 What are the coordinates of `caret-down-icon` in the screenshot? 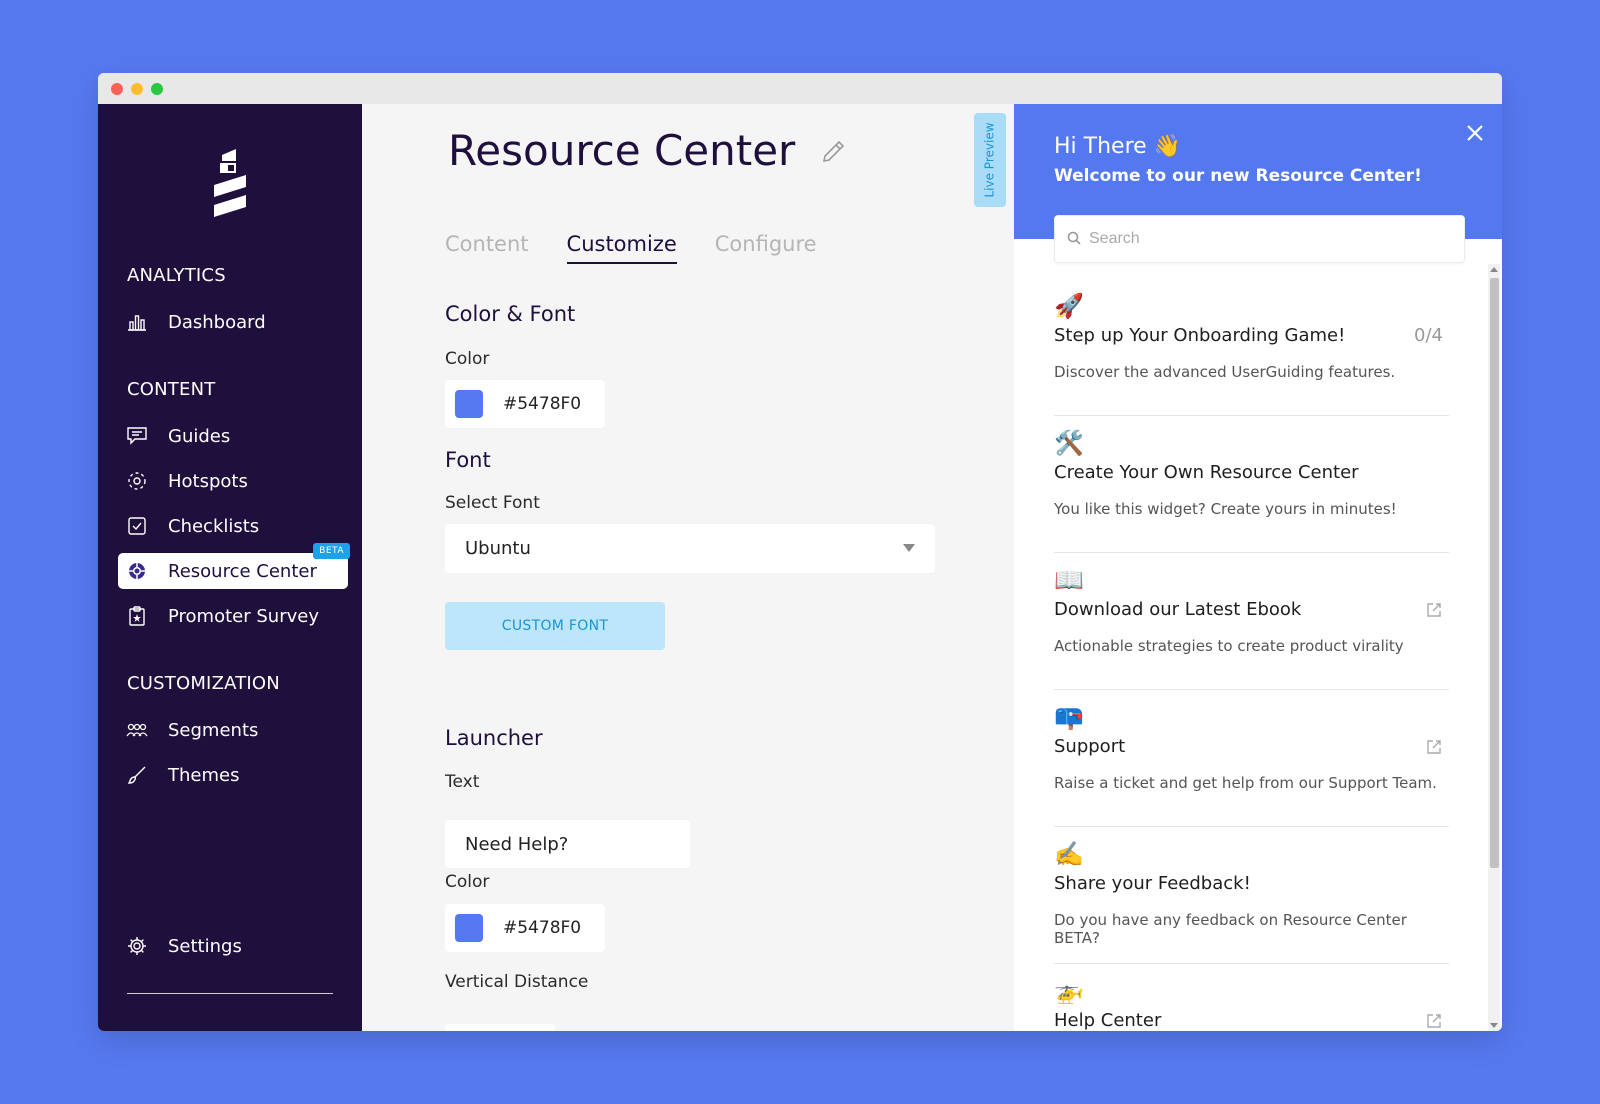 It's located at (909, 548).